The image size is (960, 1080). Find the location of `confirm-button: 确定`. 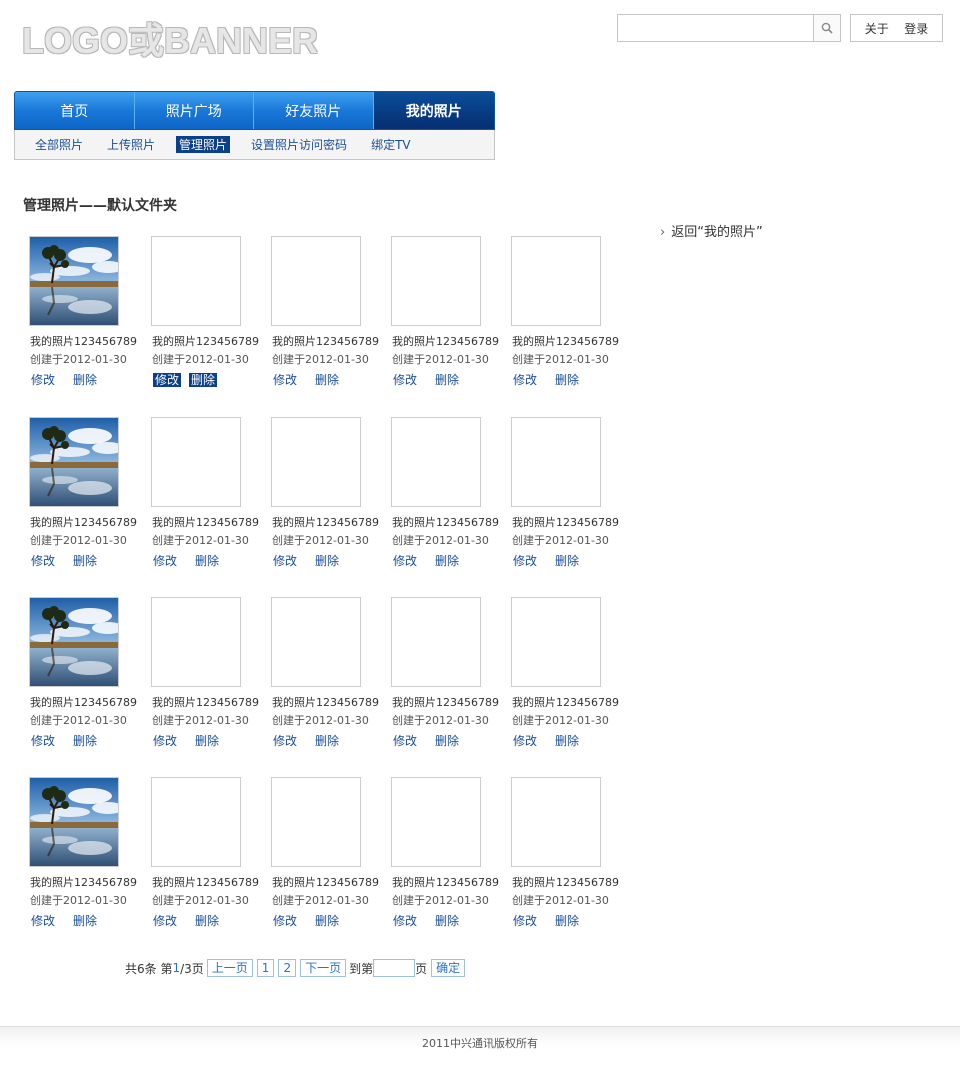

confirm-button: 确定 is located at coordinates (448, 968).